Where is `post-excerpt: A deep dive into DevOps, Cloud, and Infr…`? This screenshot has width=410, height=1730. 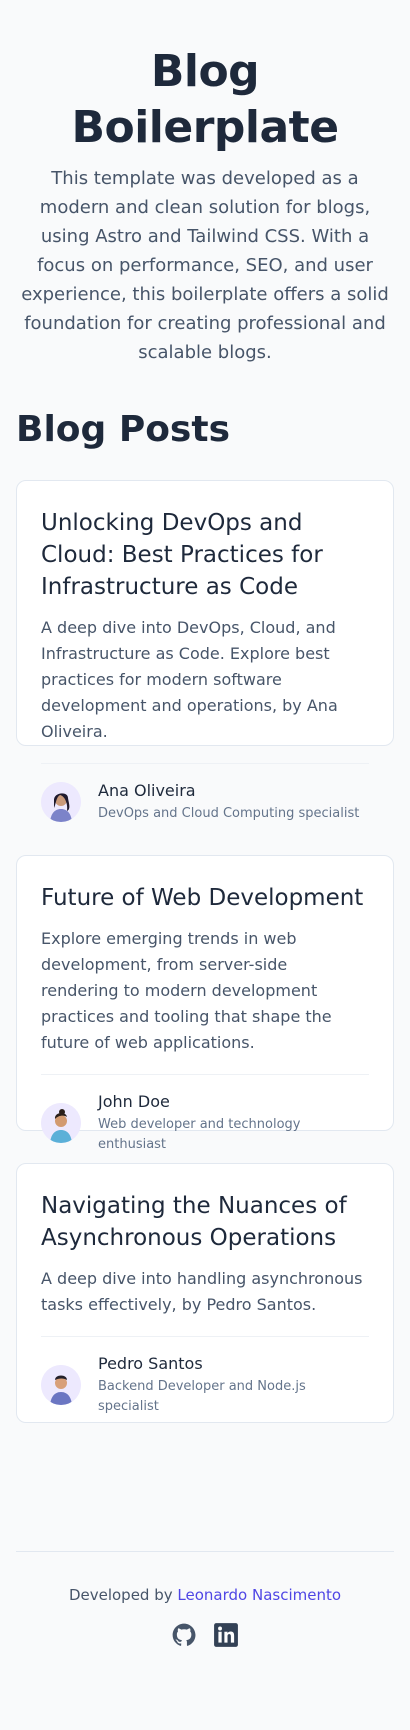 post-excerpt: A deep dive into DevOps, Cloud, and Infr… is located at coordinates (189, 679).